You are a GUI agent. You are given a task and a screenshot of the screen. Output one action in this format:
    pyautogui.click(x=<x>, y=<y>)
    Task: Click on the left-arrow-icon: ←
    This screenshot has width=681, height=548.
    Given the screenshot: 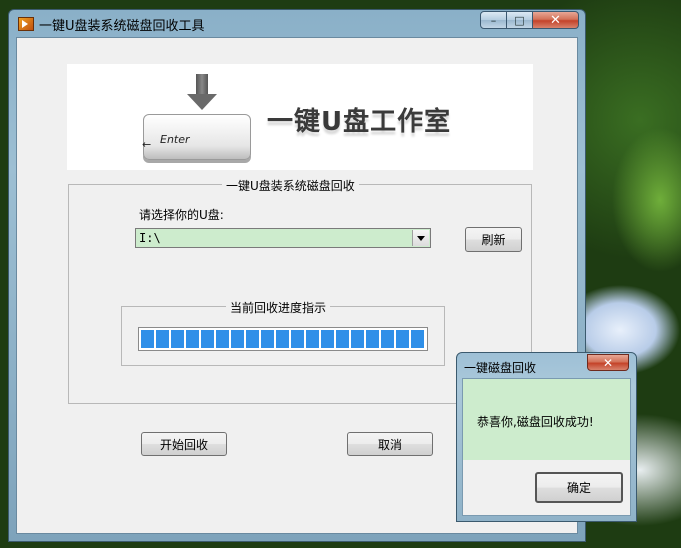 What is the action you would take?
    pyautogui.click(x=147, y=144)
    